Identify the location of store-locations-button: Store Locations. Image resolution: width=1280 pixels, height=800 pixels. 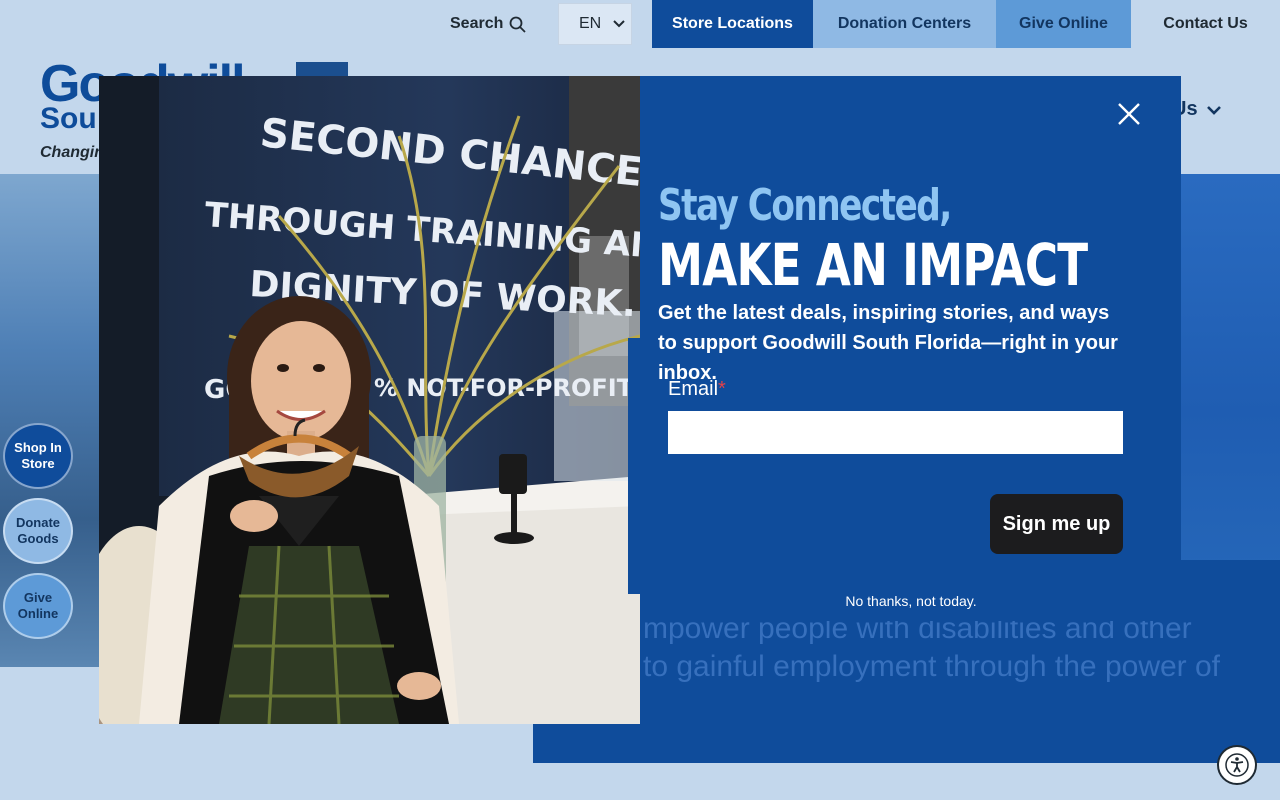
(732, 24).